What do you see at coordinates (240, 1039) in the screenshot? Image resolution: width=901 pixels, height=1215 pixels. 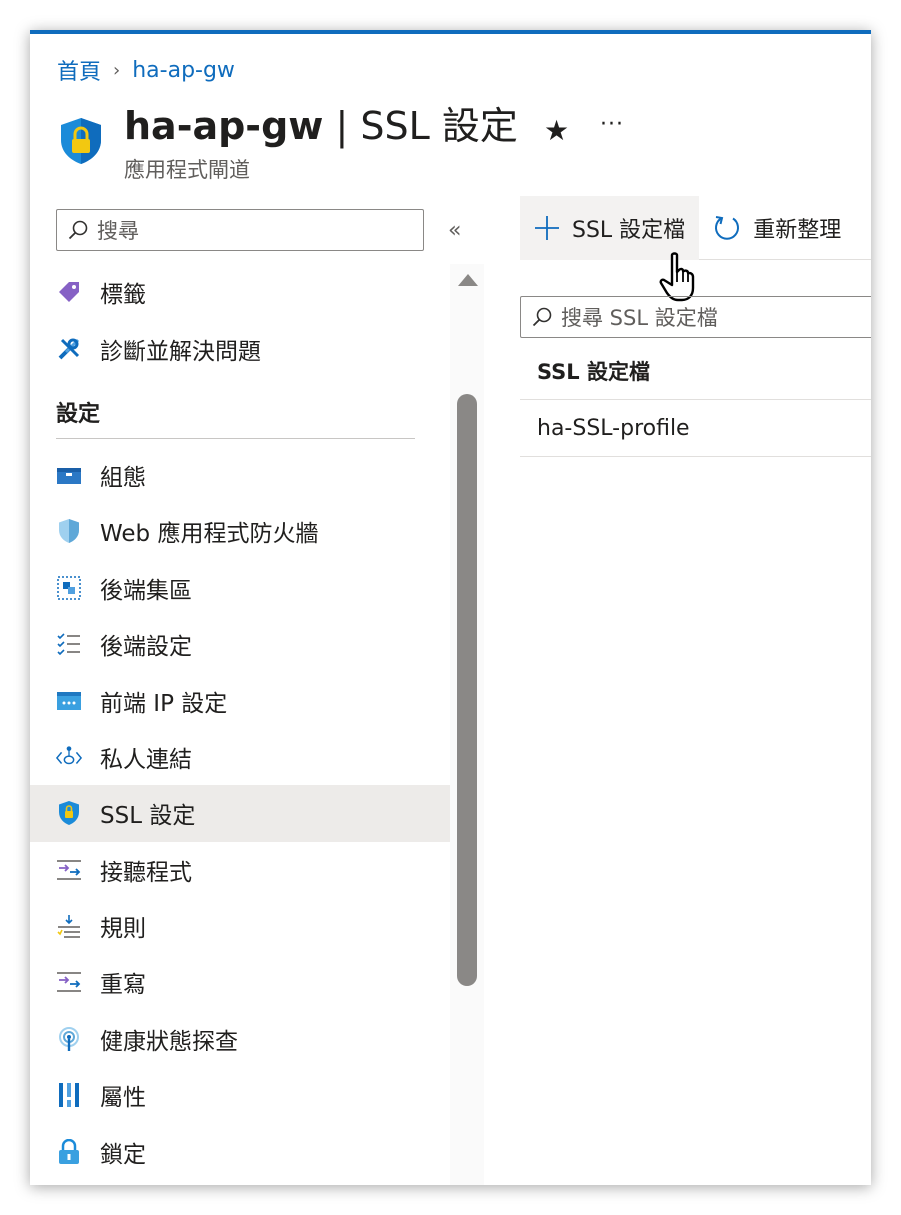 I see `nav-item-health-probes: 健康狀態探查` at bounding box center [240, 1039].